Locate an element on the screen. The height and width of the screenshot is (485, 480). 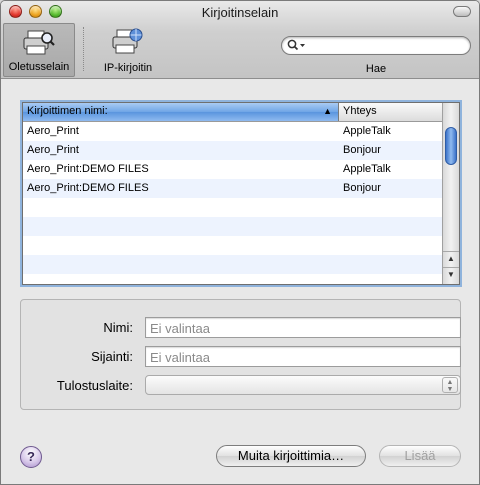
printer-search-icon is located at coordinates (39, 44).